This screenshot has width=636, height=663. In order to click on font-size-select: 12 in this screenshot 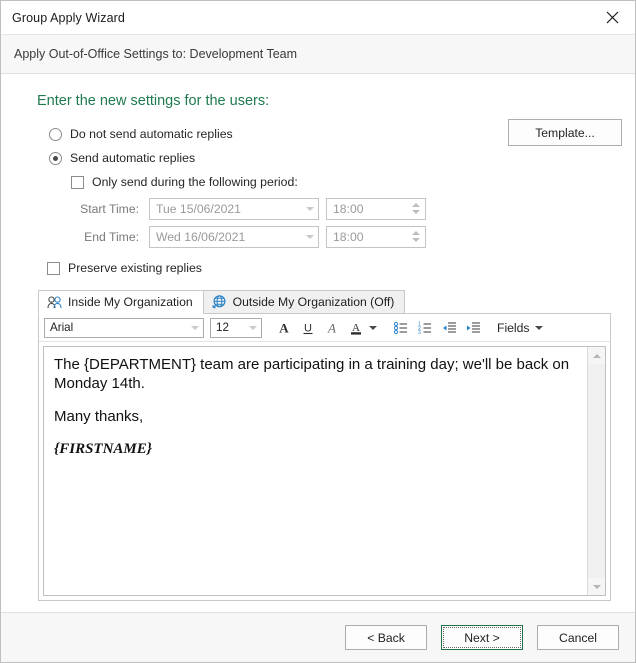, I will do `click(236, 327)`.